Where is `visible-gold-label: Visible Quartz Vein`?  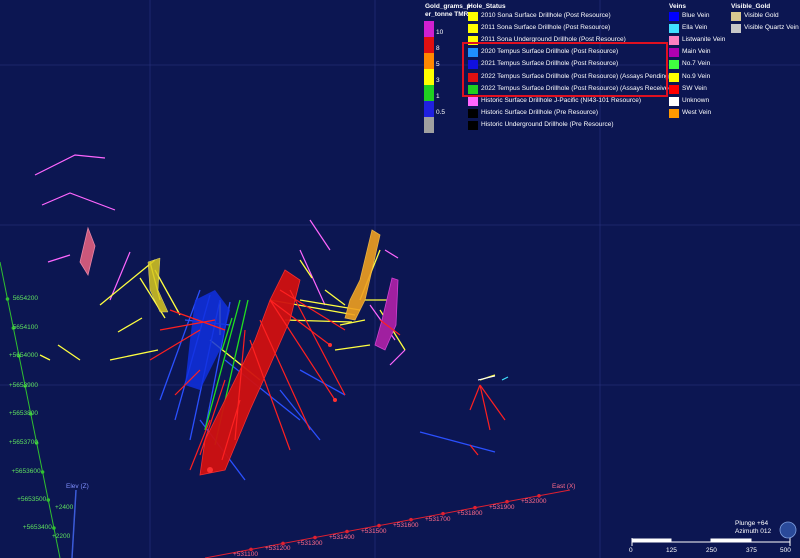 visible-gold-label: Visible Quartz Vein is located at coordinates (771, 28).